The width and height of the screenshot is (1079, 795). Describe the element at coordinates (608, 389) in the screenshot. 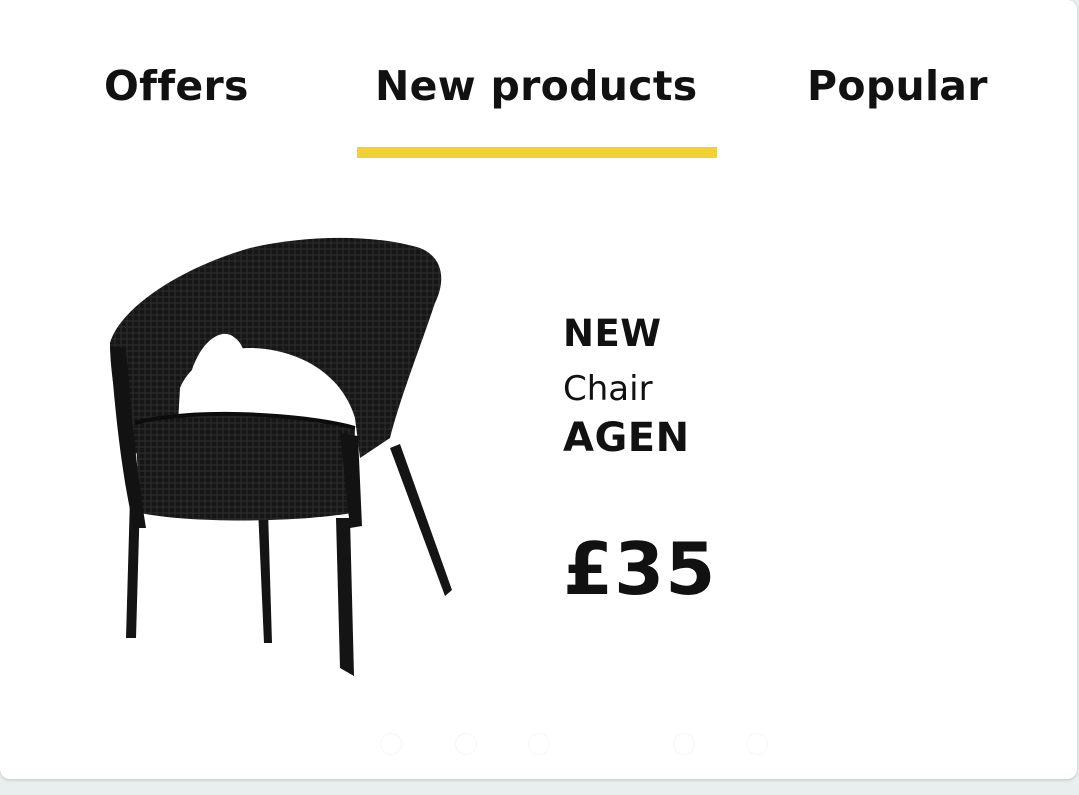

I see `product-type: Chair` at that location.